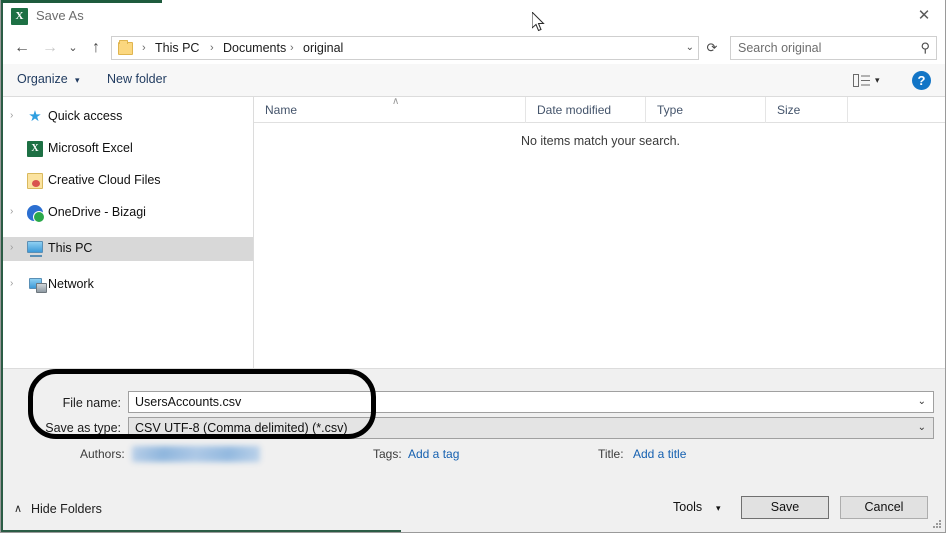 This screenshot has width=946, height=533. Describe the element at coordinates (83, 428) in the screenshot. I see `save-as-type-label: Save as type:` at that location.